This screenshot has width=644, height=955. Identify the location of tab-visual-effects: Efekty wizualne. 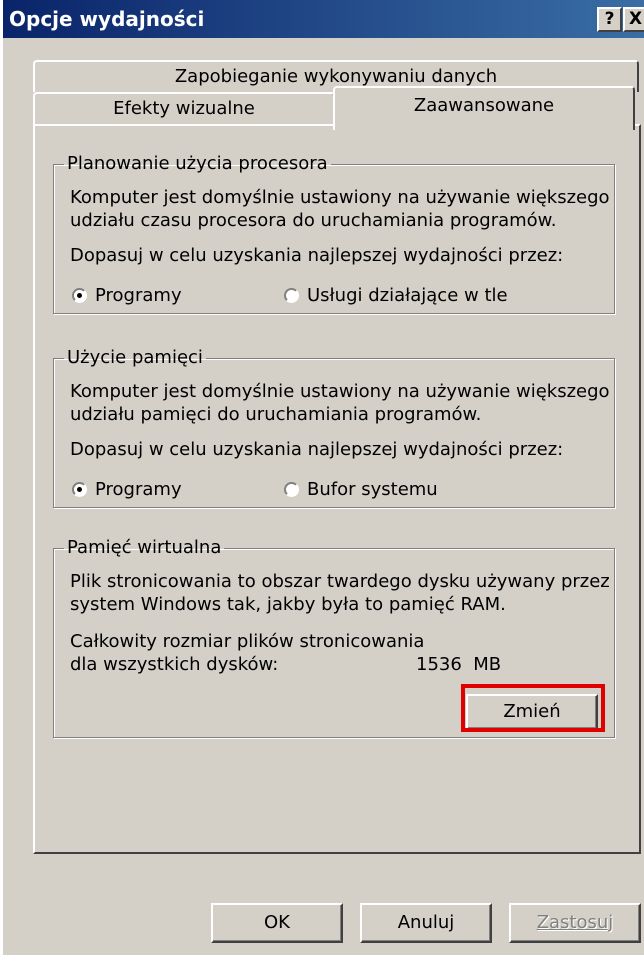
(184, 108).